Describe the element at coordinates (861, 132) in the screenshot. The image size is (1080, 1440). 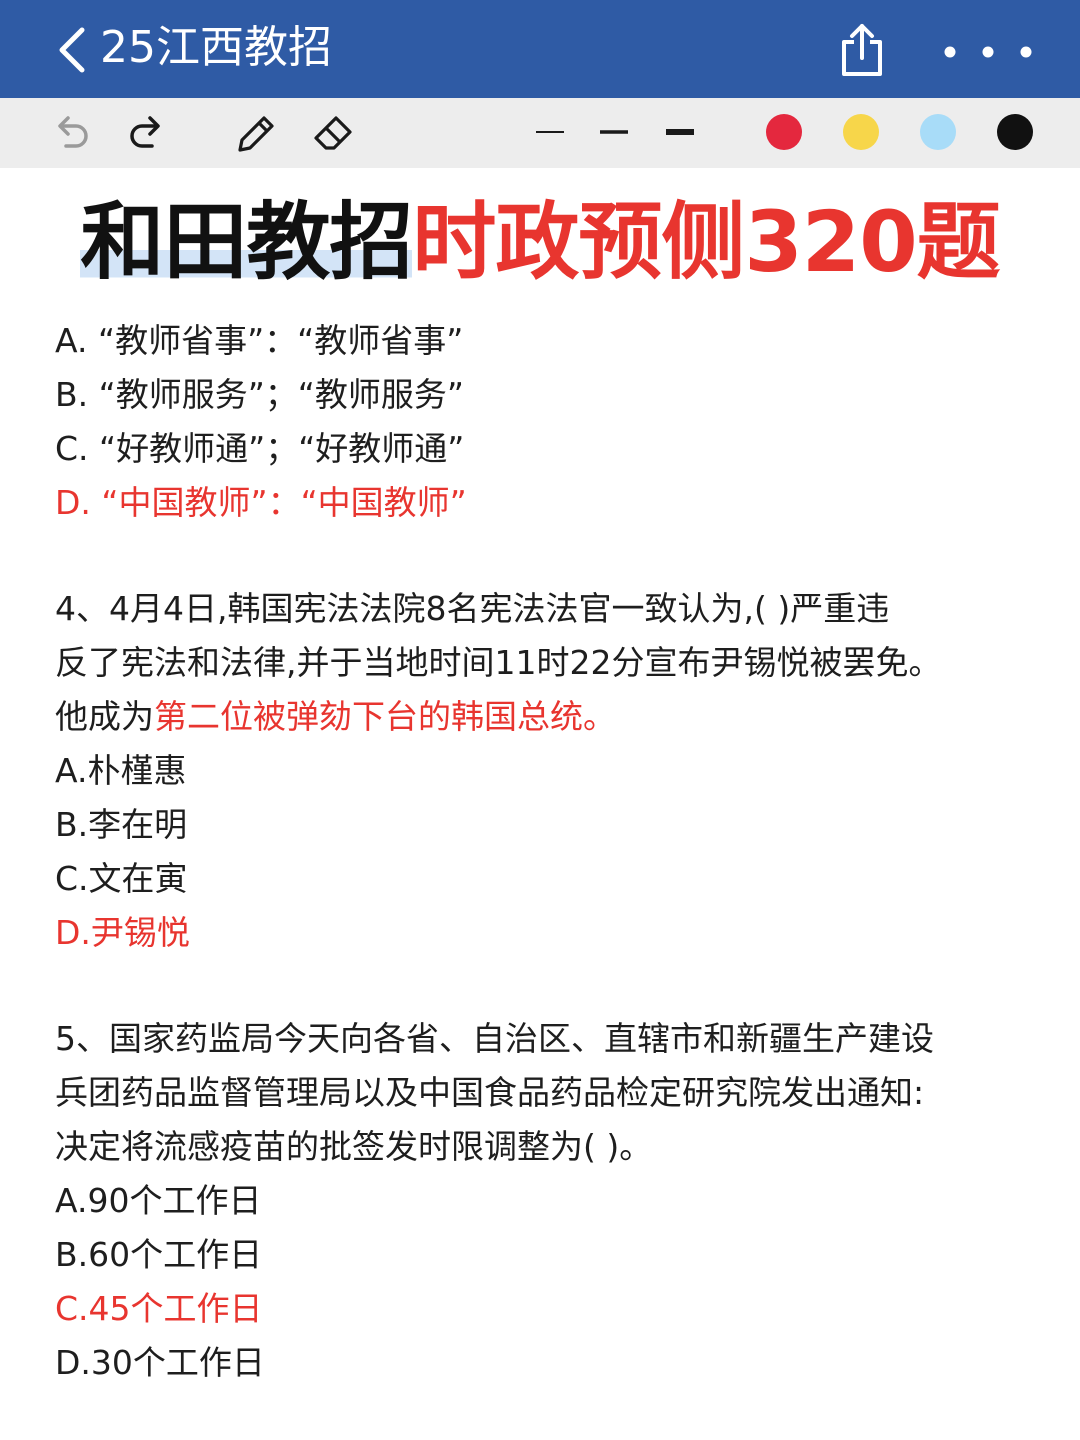
I see `yellow-color-swatch` at that location.